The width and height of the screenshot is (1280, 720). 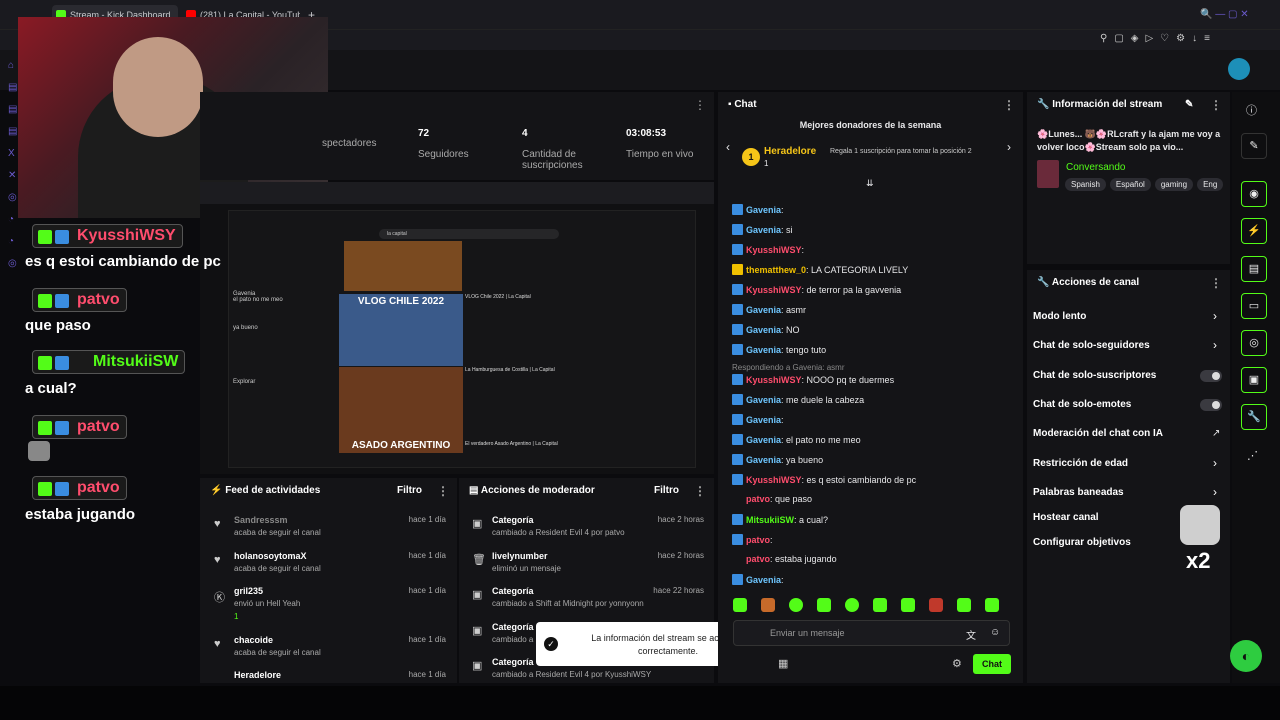 What do you see at coordinates (1085, 184) in the screenshot?
I see `tag: Spanish` at bounding box center [1085, 184].